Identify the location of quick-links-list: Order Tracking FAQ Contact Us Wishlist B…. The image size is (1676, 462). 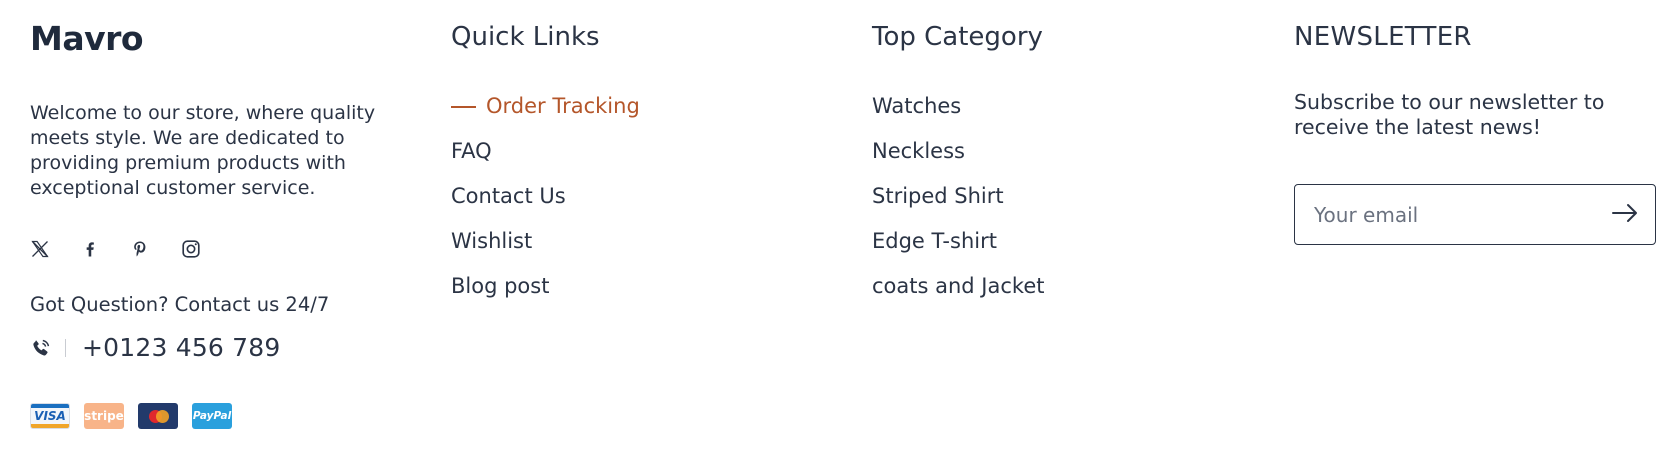
(545, 196).